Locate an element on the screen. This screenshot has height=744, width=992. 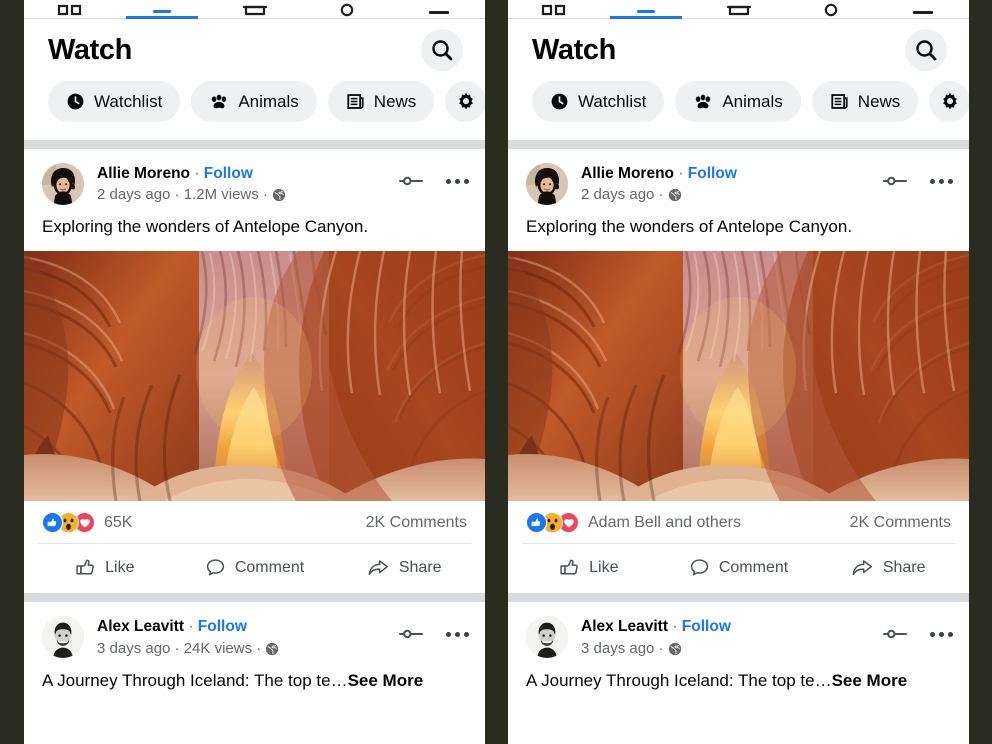
active-tab-underline is located at coordinates (162, 17).